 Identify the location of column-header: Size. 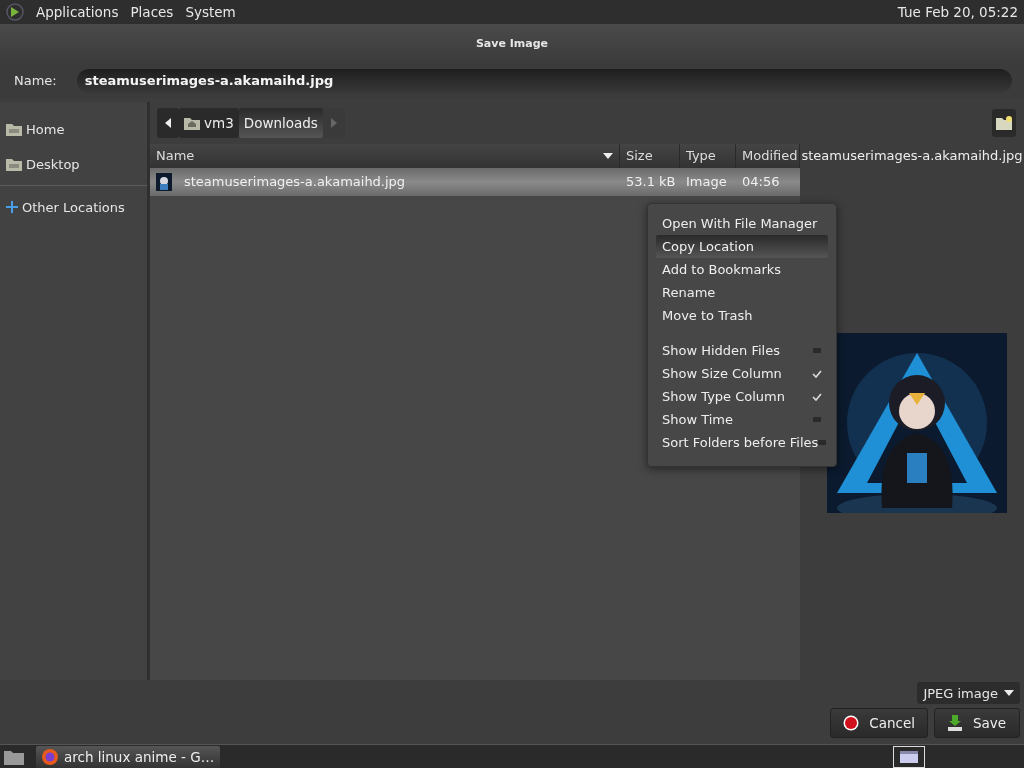
(650, 155).